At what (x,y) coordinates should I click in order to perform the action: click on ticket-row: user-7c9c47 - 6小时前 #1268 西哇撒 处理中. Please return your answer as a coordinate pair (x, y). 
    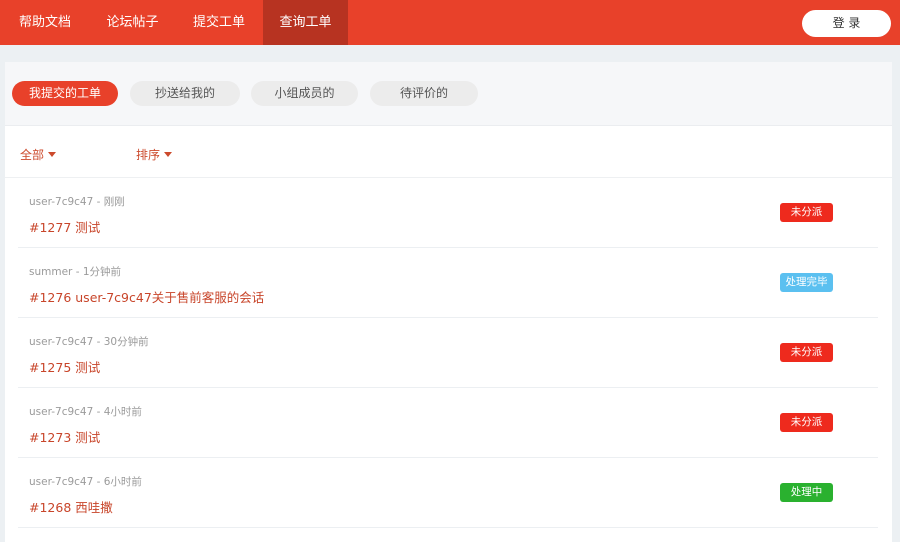
    Looking at the image, I should click on (448, 493).